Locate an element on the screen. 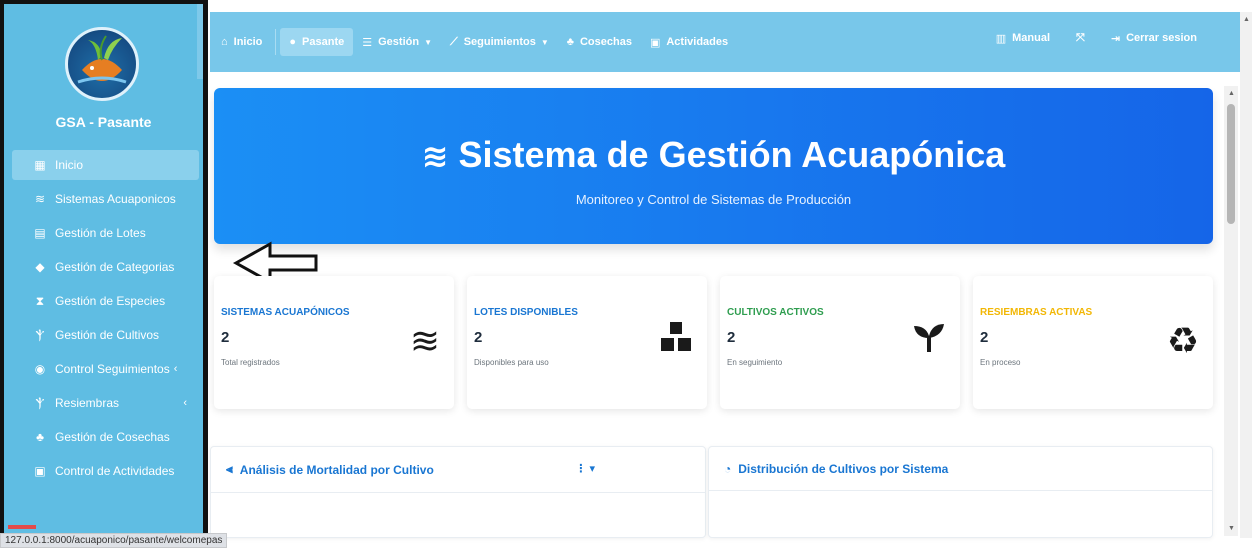 The height and width of the screenshot is (548, 1252). sidebar-item-sistemas: ≋ Sistemas Acuaponicos is located at coordinates (105, 199).